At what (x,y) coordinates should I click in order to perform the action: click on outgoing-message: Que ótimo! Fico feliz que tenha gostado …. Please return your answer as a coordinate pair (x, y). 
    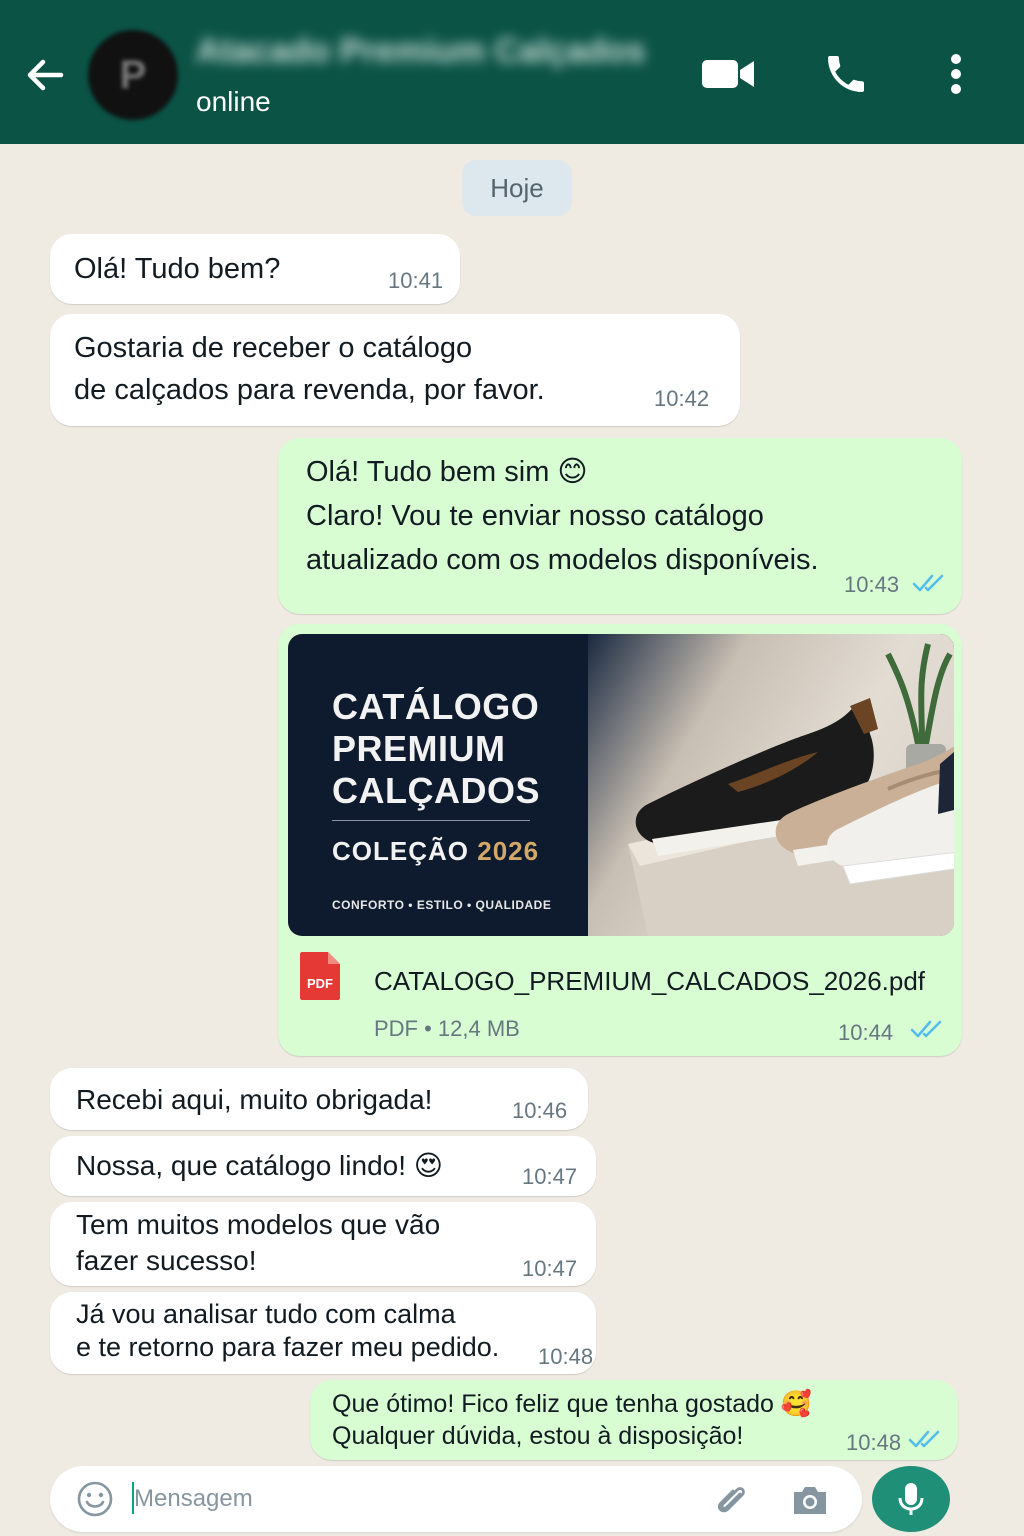
    Looking at the image, I should click on (634, 1420).